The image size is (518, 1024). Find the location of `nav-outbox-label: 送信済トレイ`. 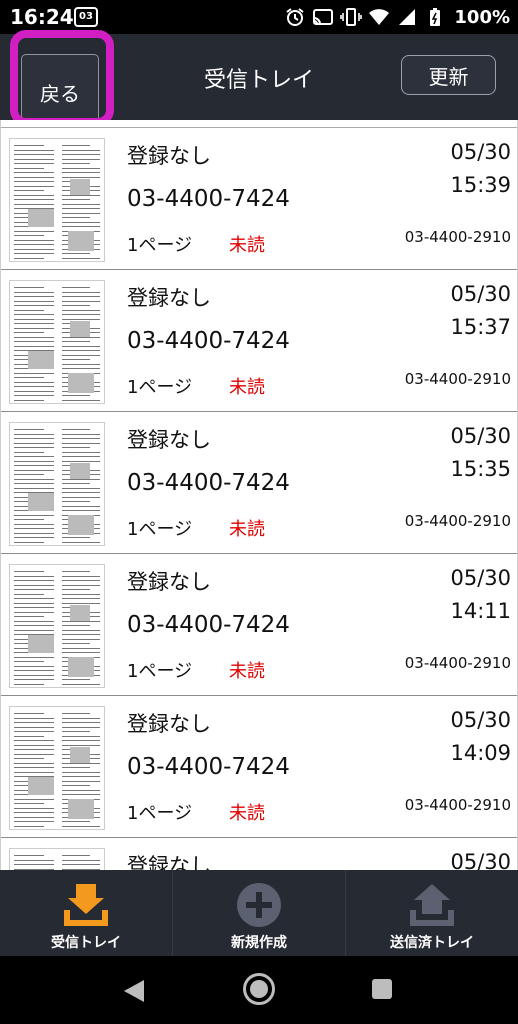

nav-outbox-label: 送信済トレイ is located at coordinates (432, 943).